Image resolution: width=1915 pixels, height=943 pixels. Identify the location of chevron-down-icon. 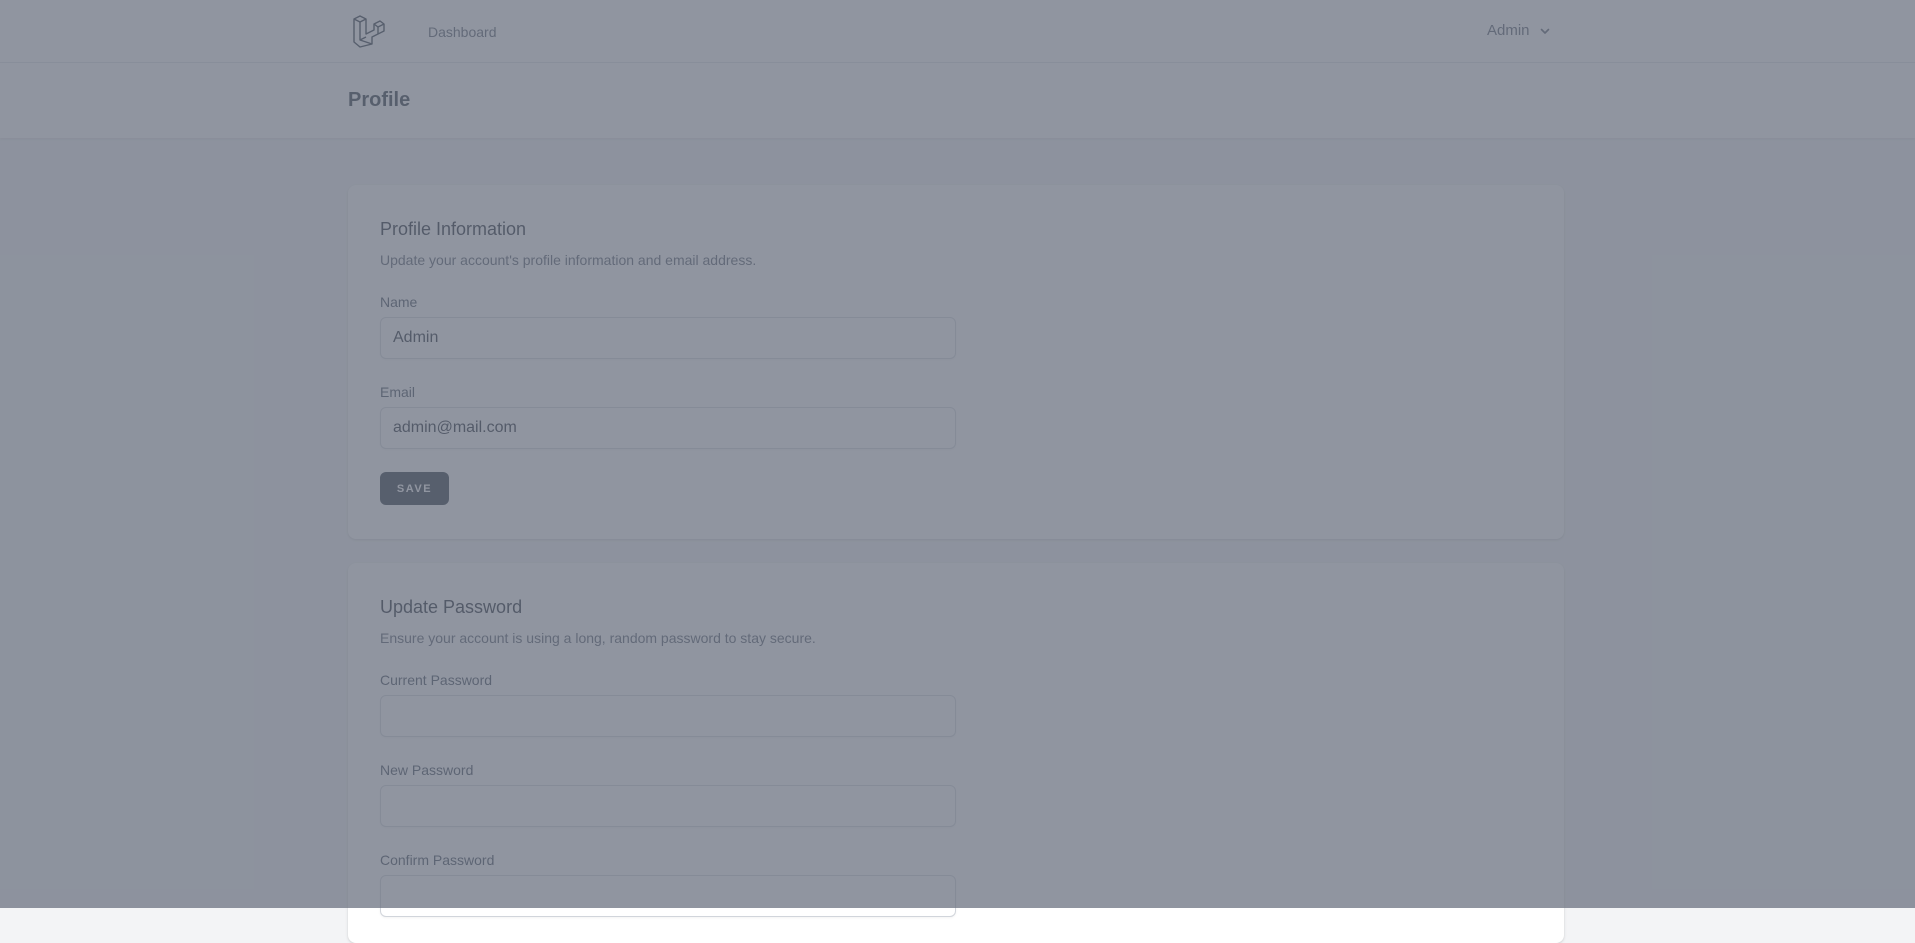
(1544, 31).